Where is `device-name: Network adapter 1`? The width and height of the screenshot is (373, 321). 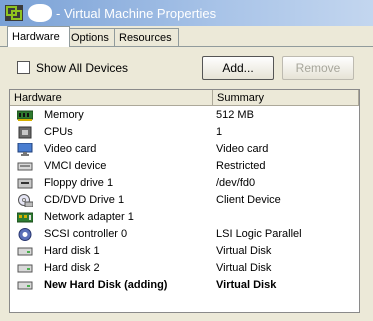
device-name: Network adapter 1 is located at coordinates (89, 217).